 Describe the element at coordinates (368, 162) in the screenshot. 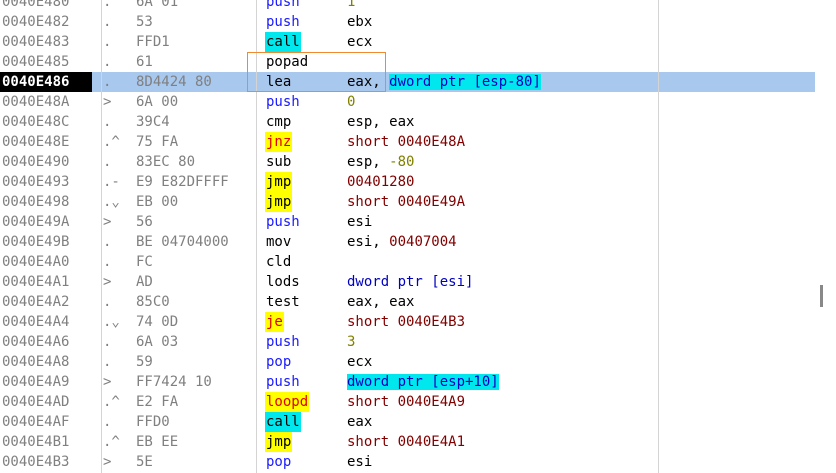

I see `operand-text: esp,` at that location.